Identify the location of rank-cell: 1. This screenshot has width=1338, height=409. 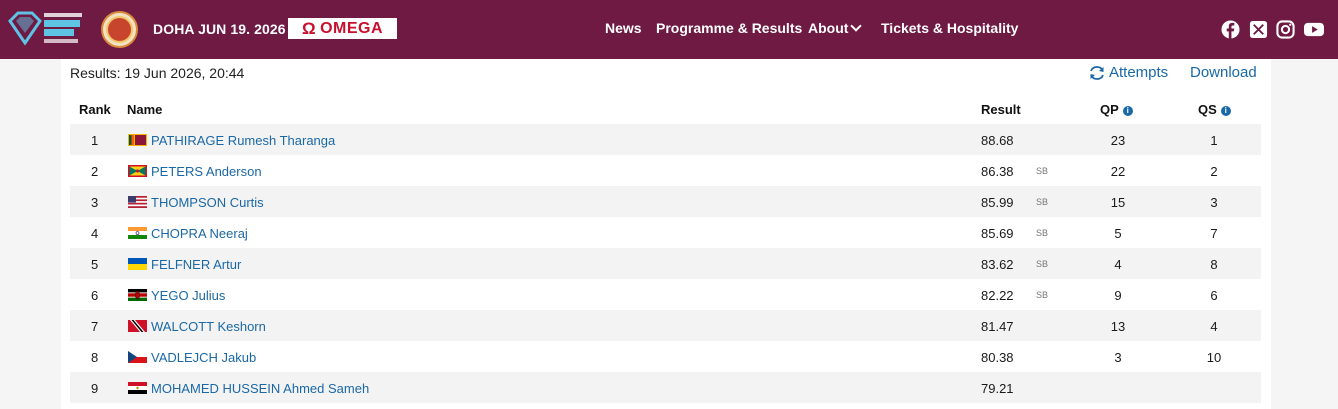
(95, 140).